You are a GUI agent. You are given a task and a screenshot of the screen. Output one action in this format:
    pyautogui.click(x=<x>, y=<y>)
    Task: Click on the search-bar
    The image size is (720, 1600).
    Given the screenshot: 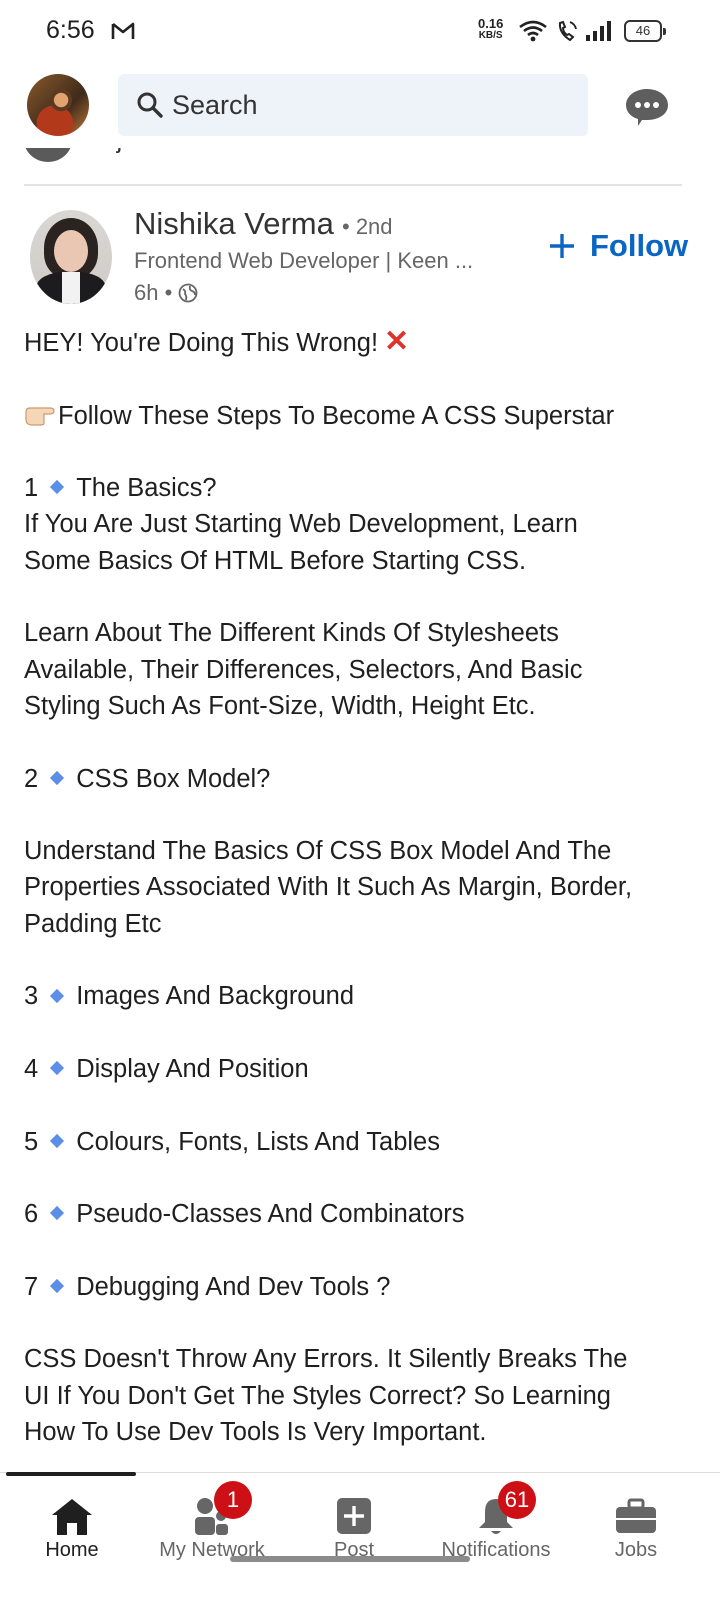 What is the action you would take?
    pyautogui.click(x=353, y=105)
    